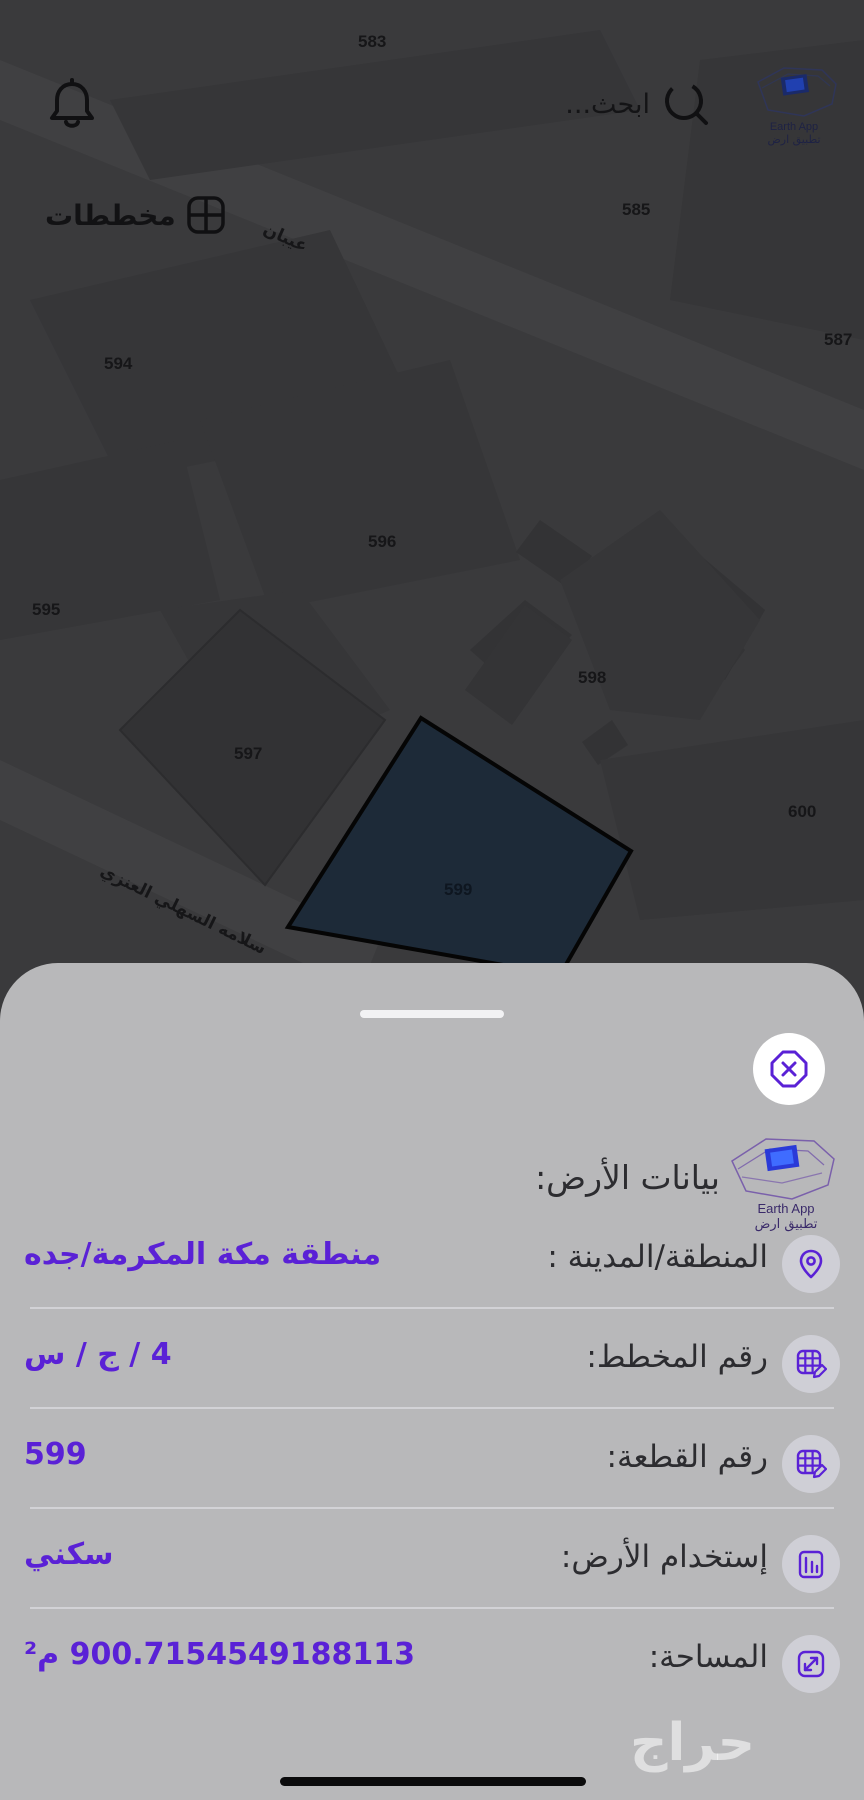 The height and width of the screenshot is (1800, 864). Describe the element at coordinates (685, 103) in the screenshot. I see `search-icon` at that location.